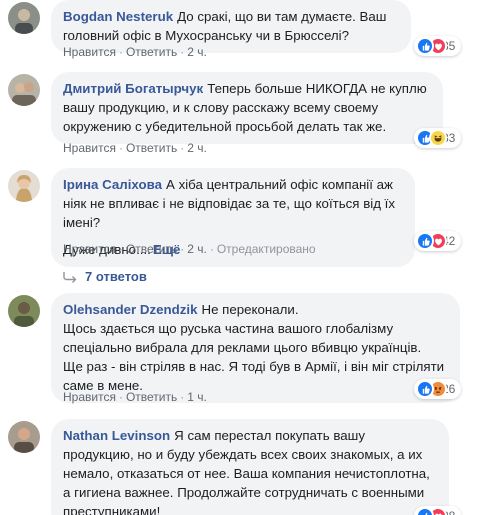 The width and height of the screenshot is (491, 515). Describe the element at coordinates (197, 397) in the screenshot. I see `timestamp: 1 ч.` at that location.